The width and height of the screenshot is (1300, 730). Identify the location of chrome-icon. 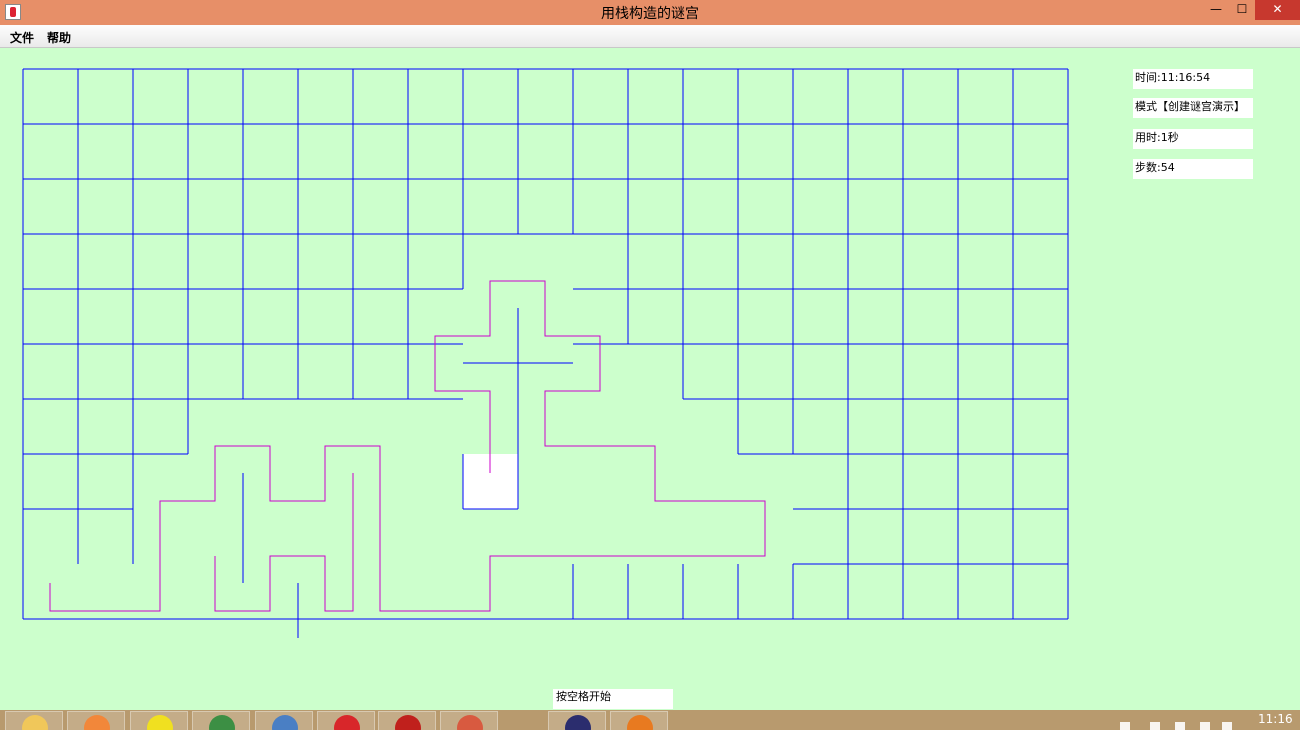
(222, 722).